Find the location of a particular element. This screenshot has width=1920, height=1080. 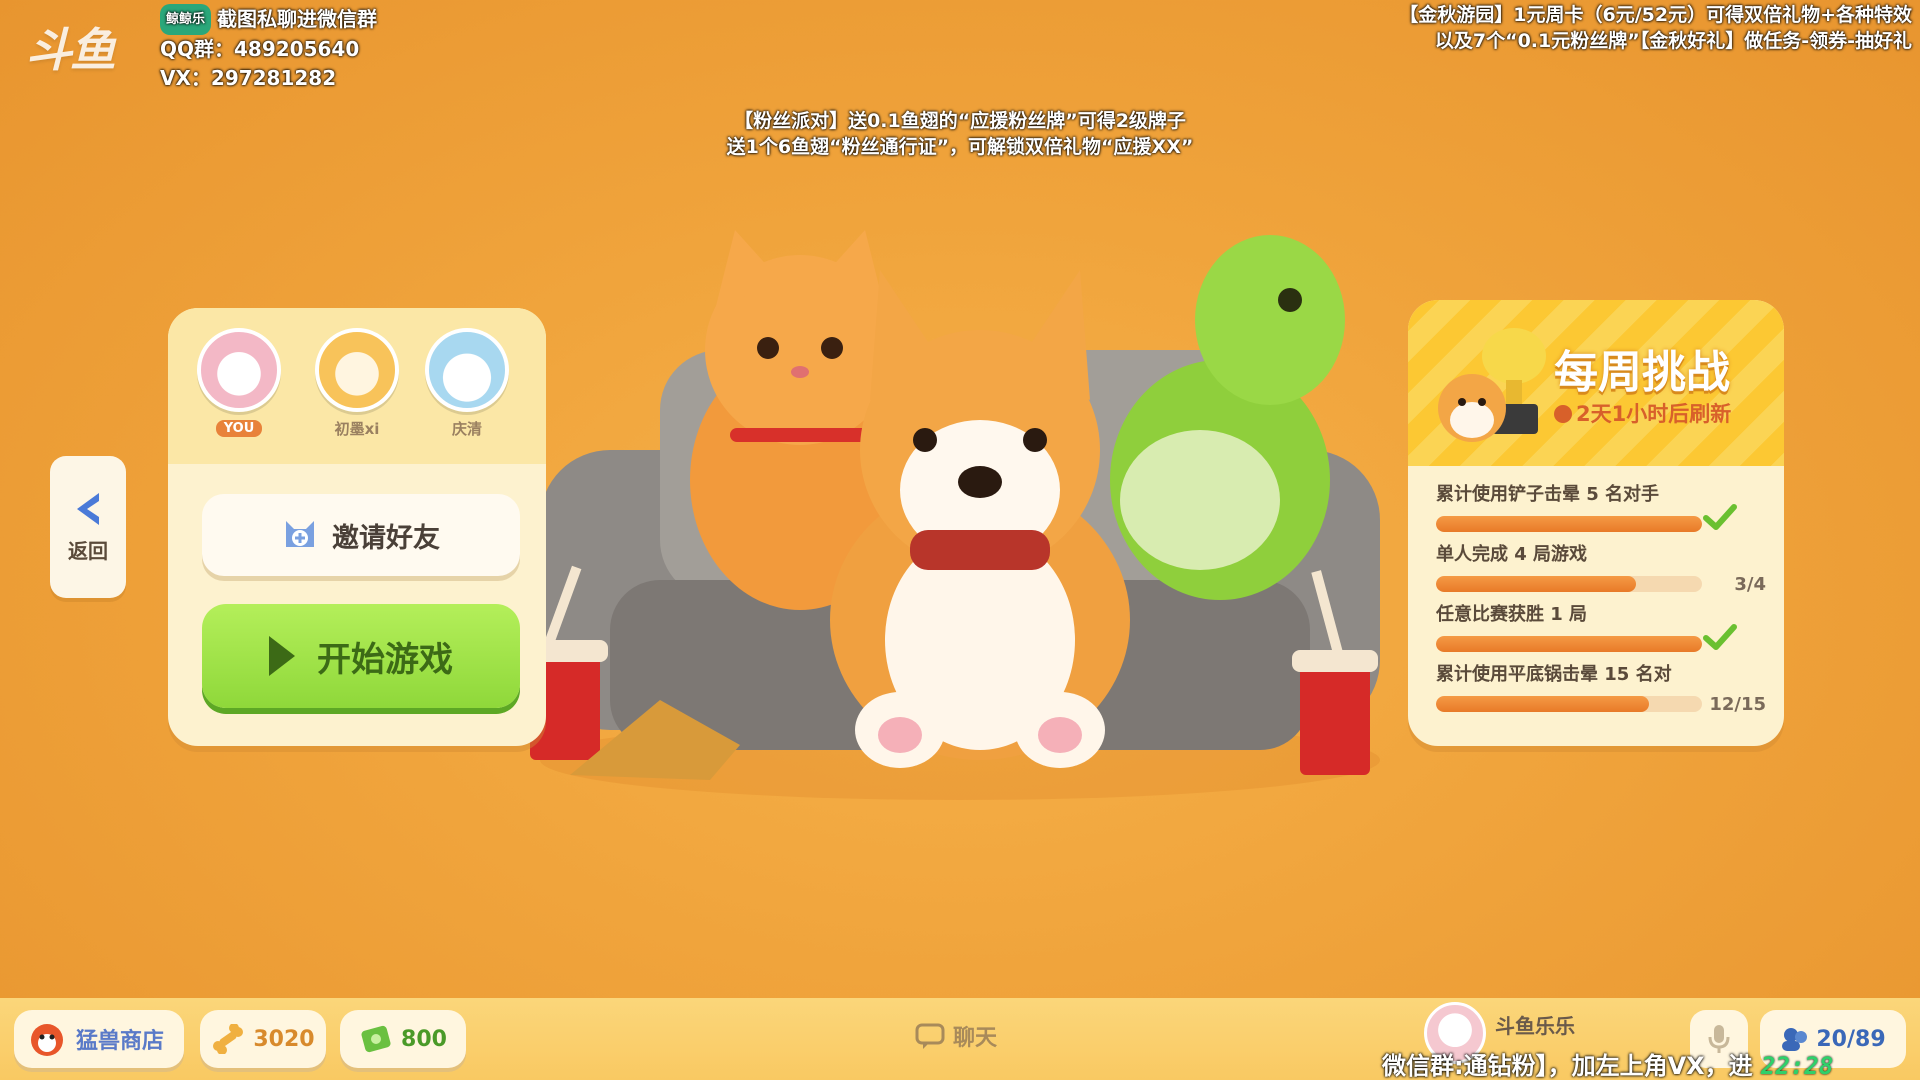

weekly-task: 任意比赛获胜 1 局 is located at coordinates (1601, 626).